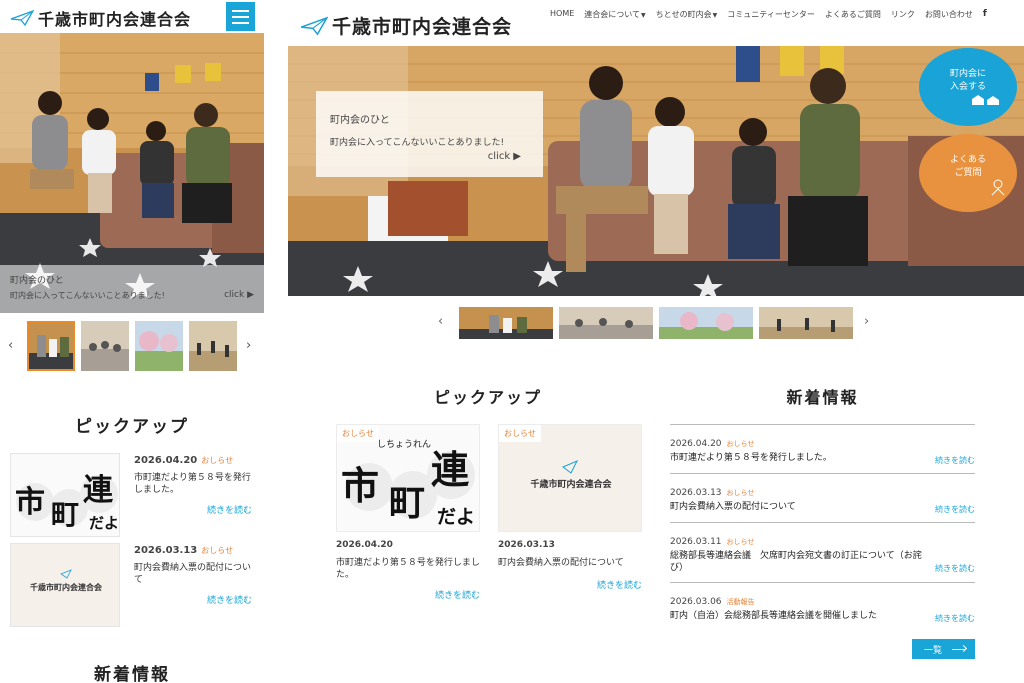 Image resolution: width=1024 pixels, height=683 pixels. I want to click on nav-links: リンク, so click(903, 14).